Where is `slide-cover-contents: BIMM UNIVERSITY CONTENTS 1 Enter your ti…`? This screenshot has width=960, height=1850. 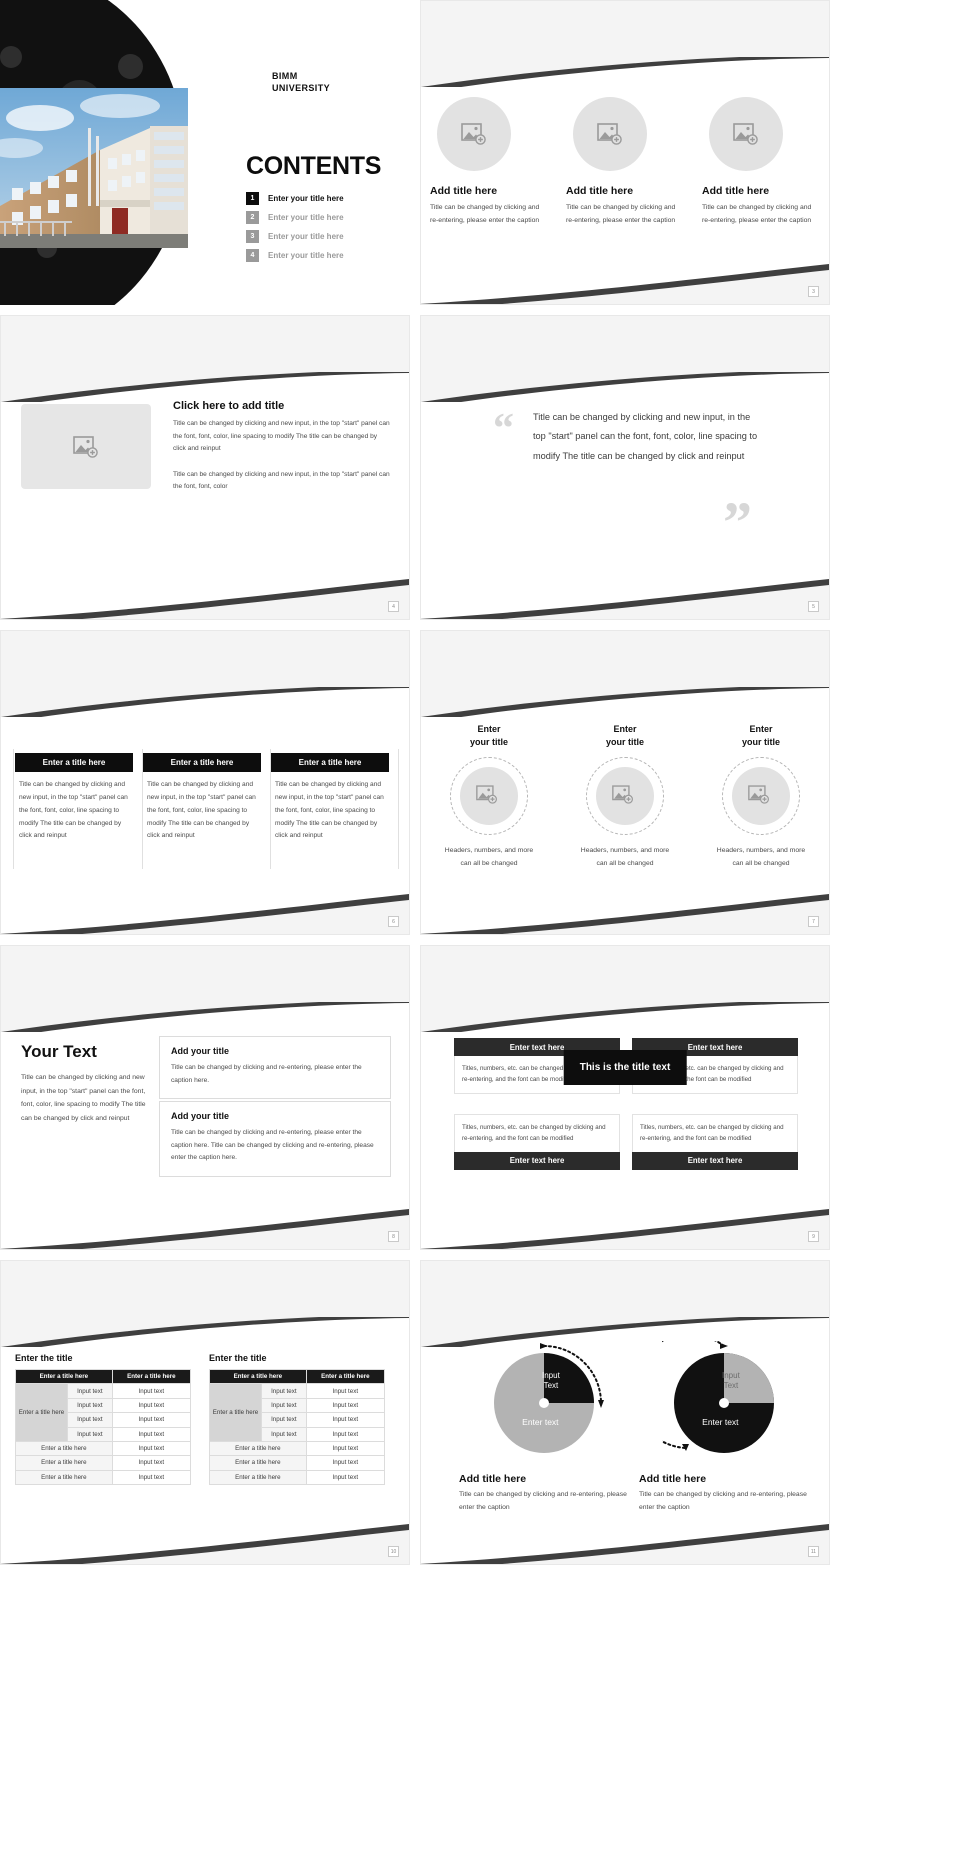
slide-cover-contents: BIMM UNIVERSITY CONTENTS 1 Enter your ti… is located at coordinates (205, 152).